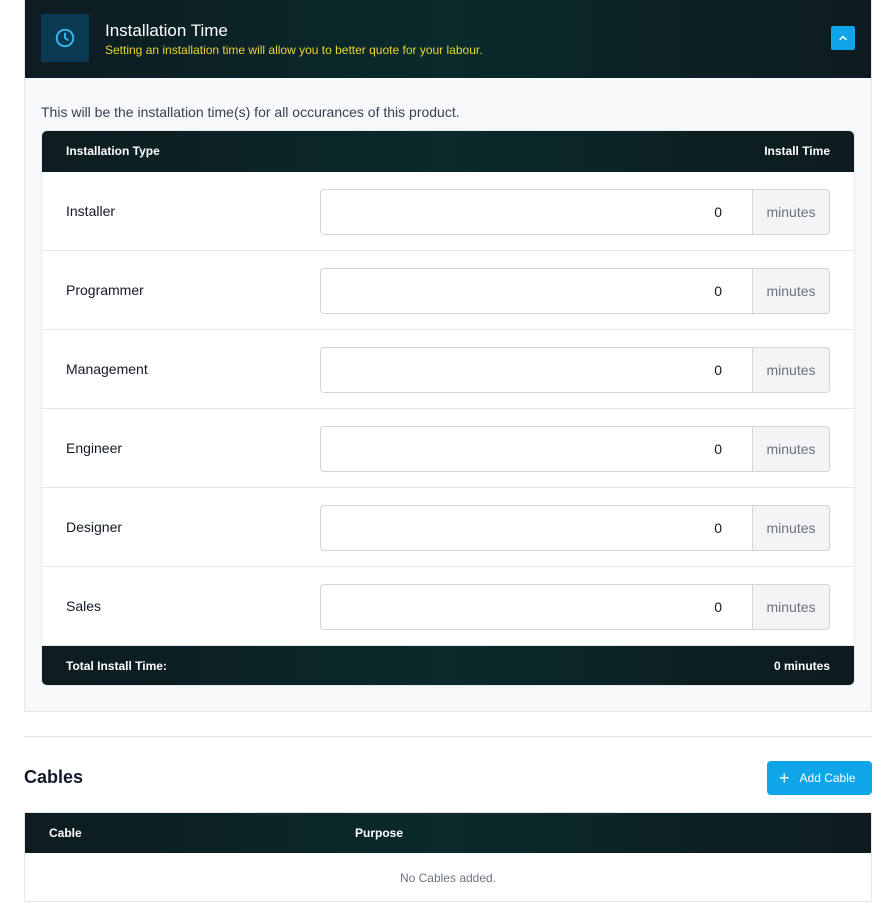 The height and width of the screenshot is (906, 890). I want to click on total-install-time-label: Total Install Time:, so click(116, 666).